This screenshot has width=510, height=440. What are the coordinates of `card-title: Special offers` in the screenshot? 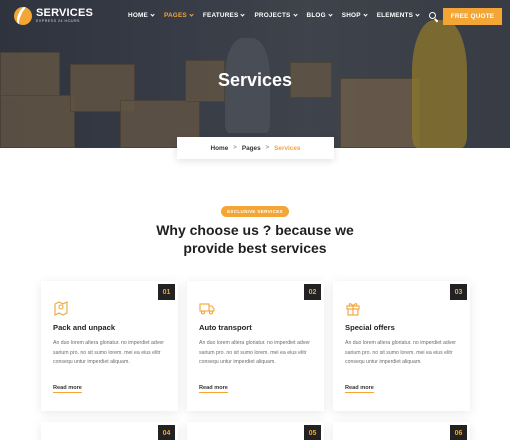 It's located at (370, 327).